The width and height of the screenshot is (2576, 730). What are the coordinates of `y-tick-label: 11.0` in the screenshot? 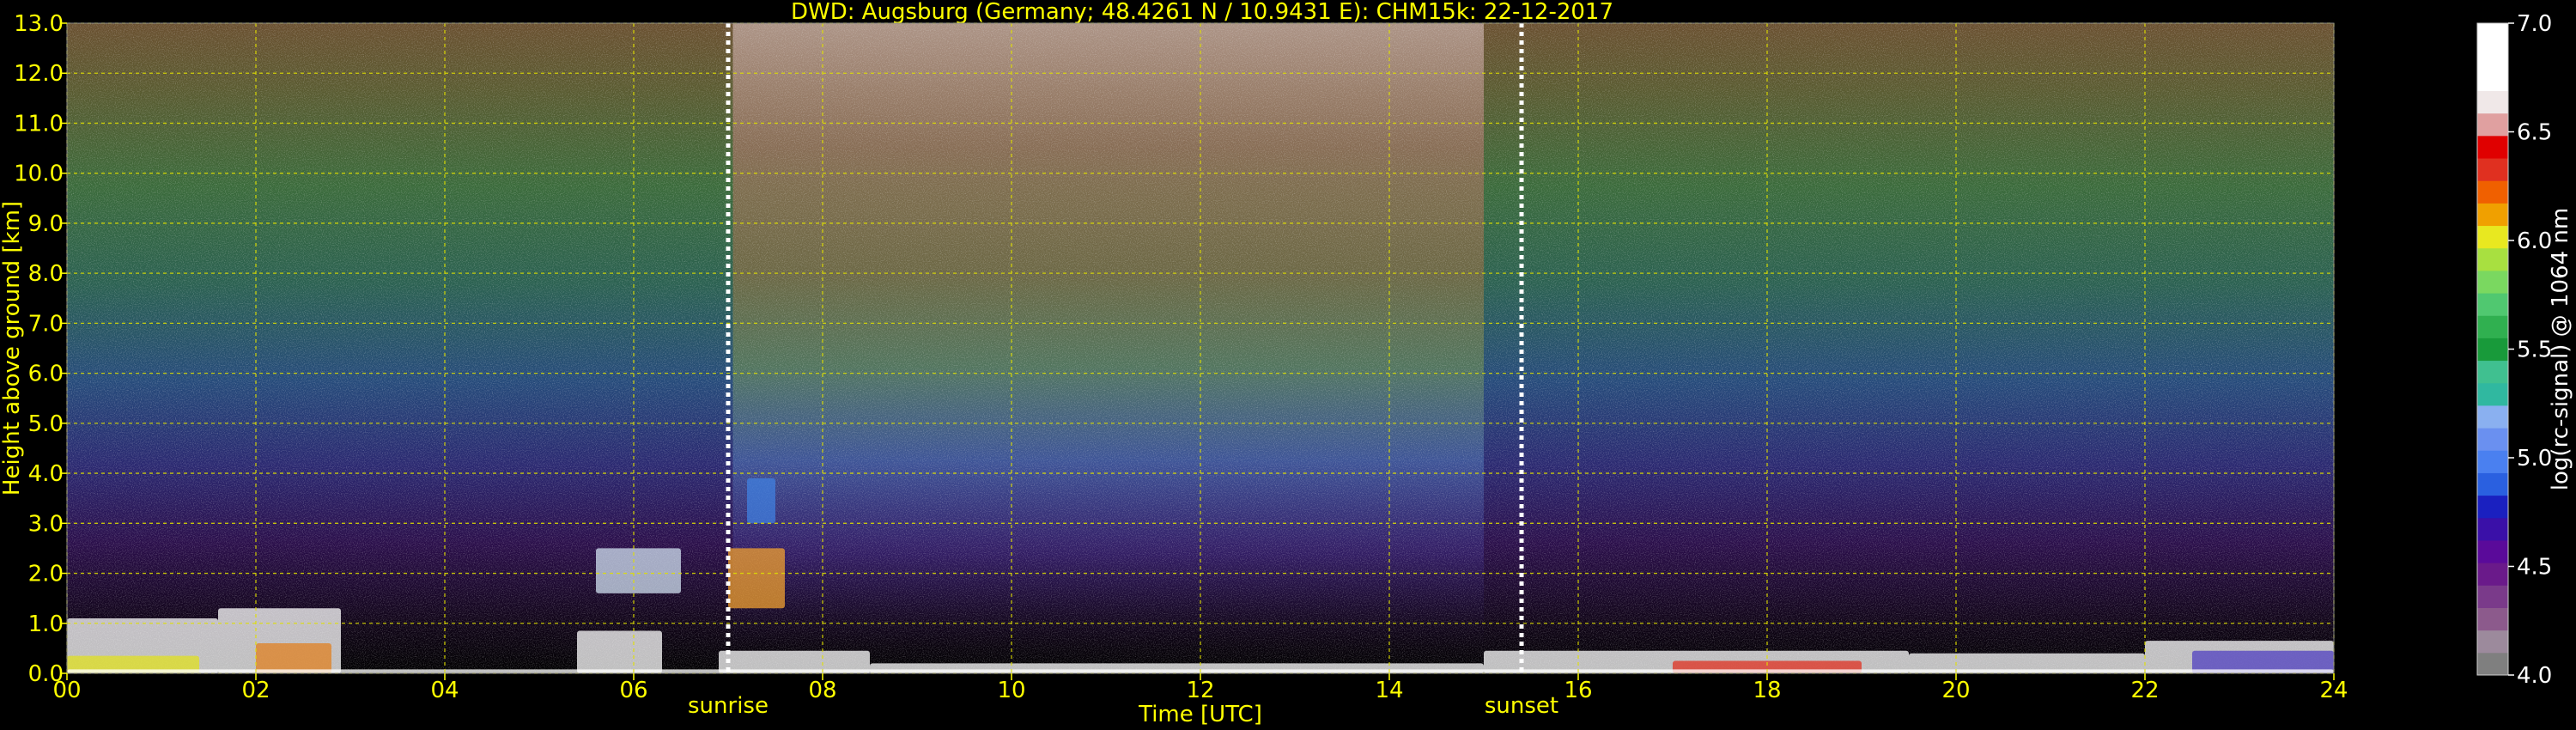 It's located at (39, 124).